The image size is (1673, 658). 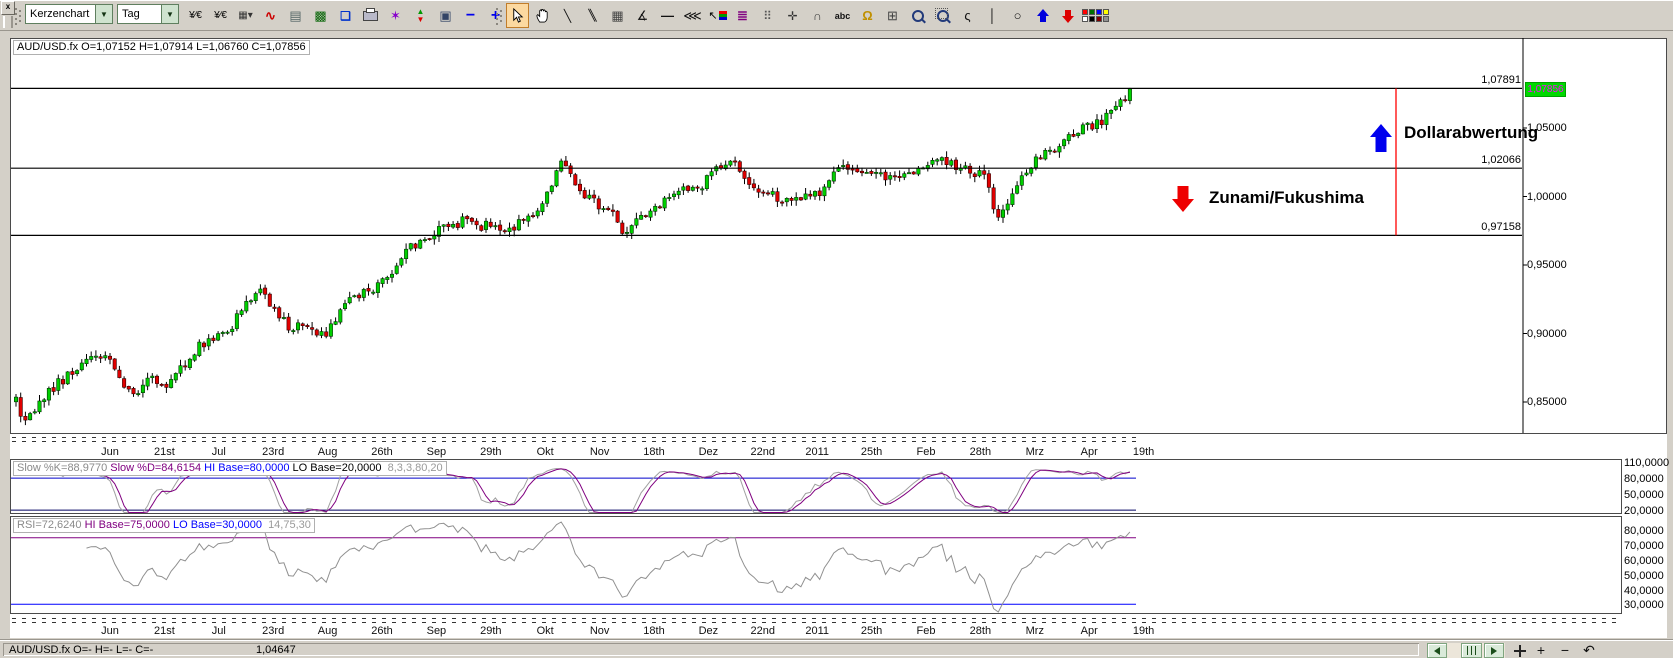 What do you see at coordinates (917, 15) in the screenshot?
I see `zoom-lens-icon` at bounding box center [917, 15].